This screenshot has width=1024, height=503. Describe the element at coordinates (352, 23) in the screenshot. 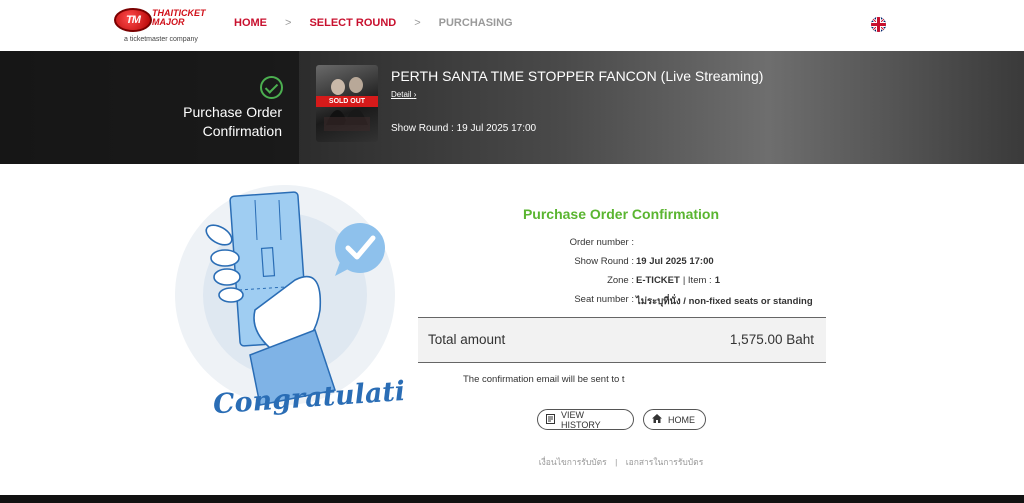

I see `breadcrumb-select-round: SELECT ROUND` at that location.